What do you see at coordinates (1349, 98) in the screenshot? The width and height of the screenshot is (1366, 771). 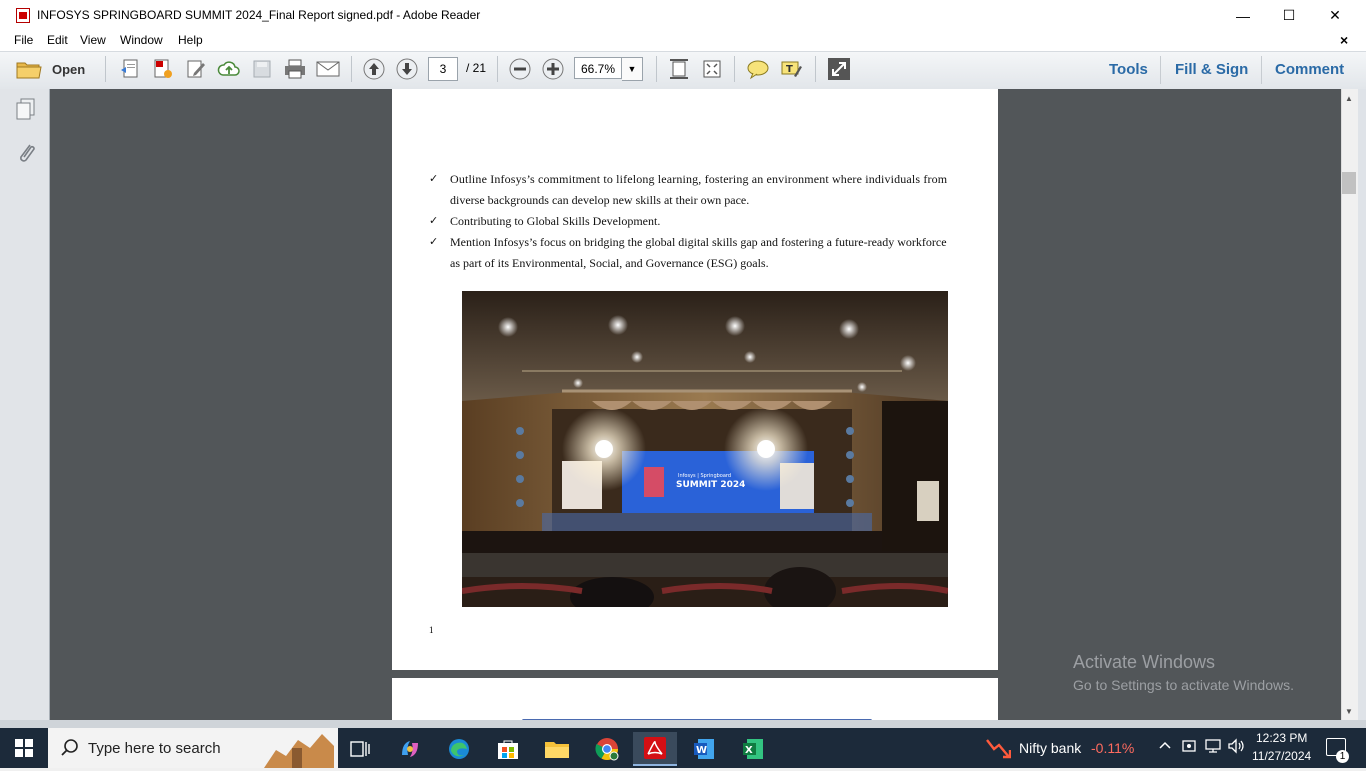 I see `scroll-up-icon: ▲` at bounding box center [1349, 98].